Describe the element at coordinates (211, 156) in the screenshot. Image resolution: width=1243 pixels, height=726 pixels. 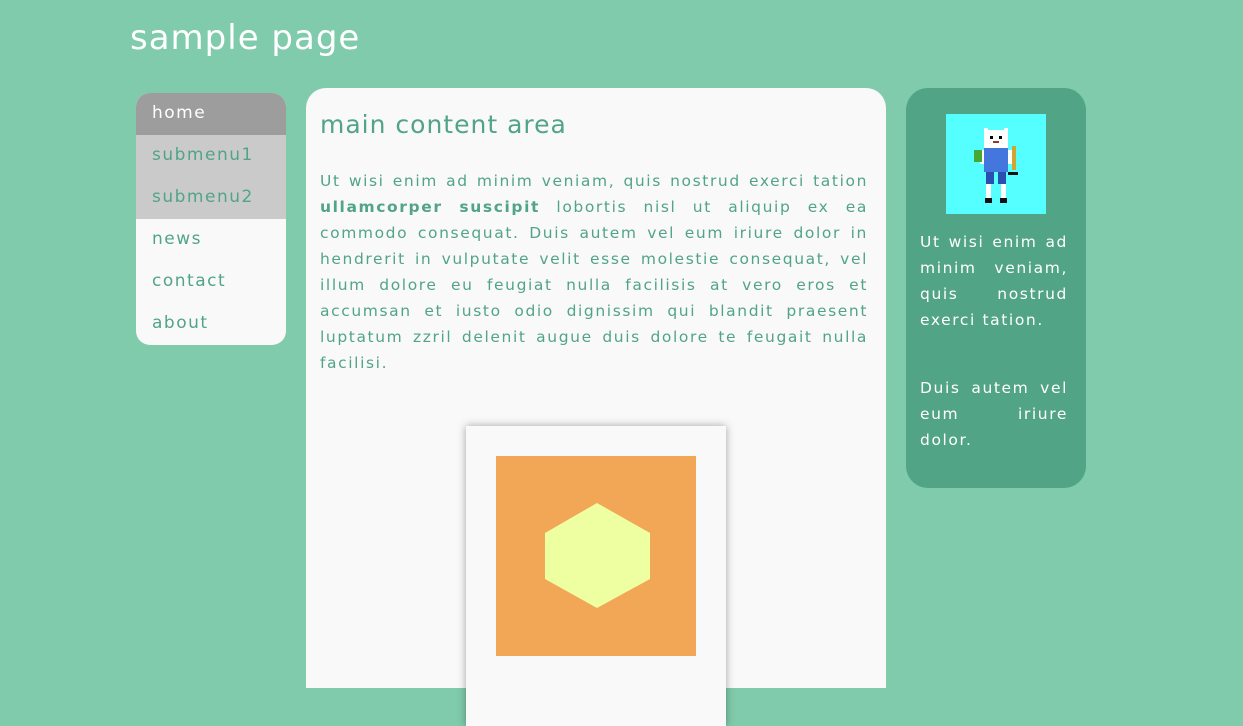
I see `nav-item-submenu1: submenu1` at that location.